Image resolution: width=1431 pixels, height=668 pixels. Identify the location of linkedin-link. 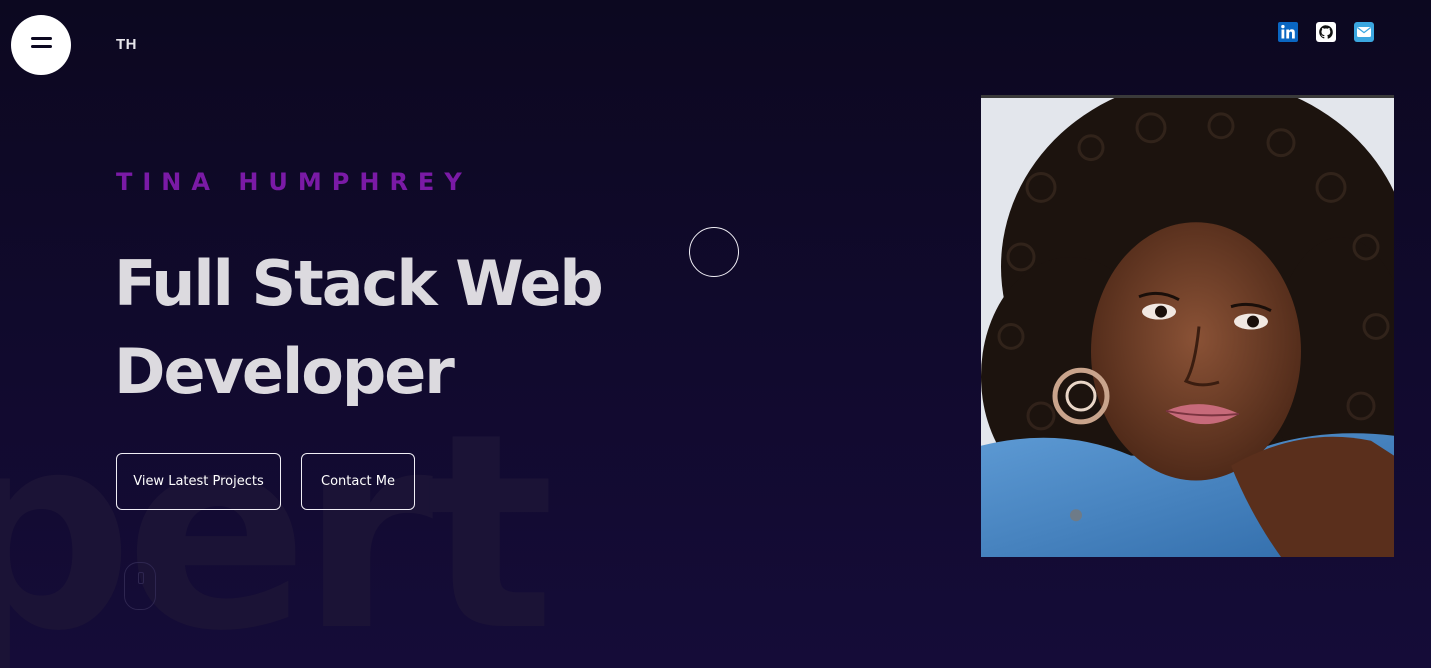
(1288, 32).